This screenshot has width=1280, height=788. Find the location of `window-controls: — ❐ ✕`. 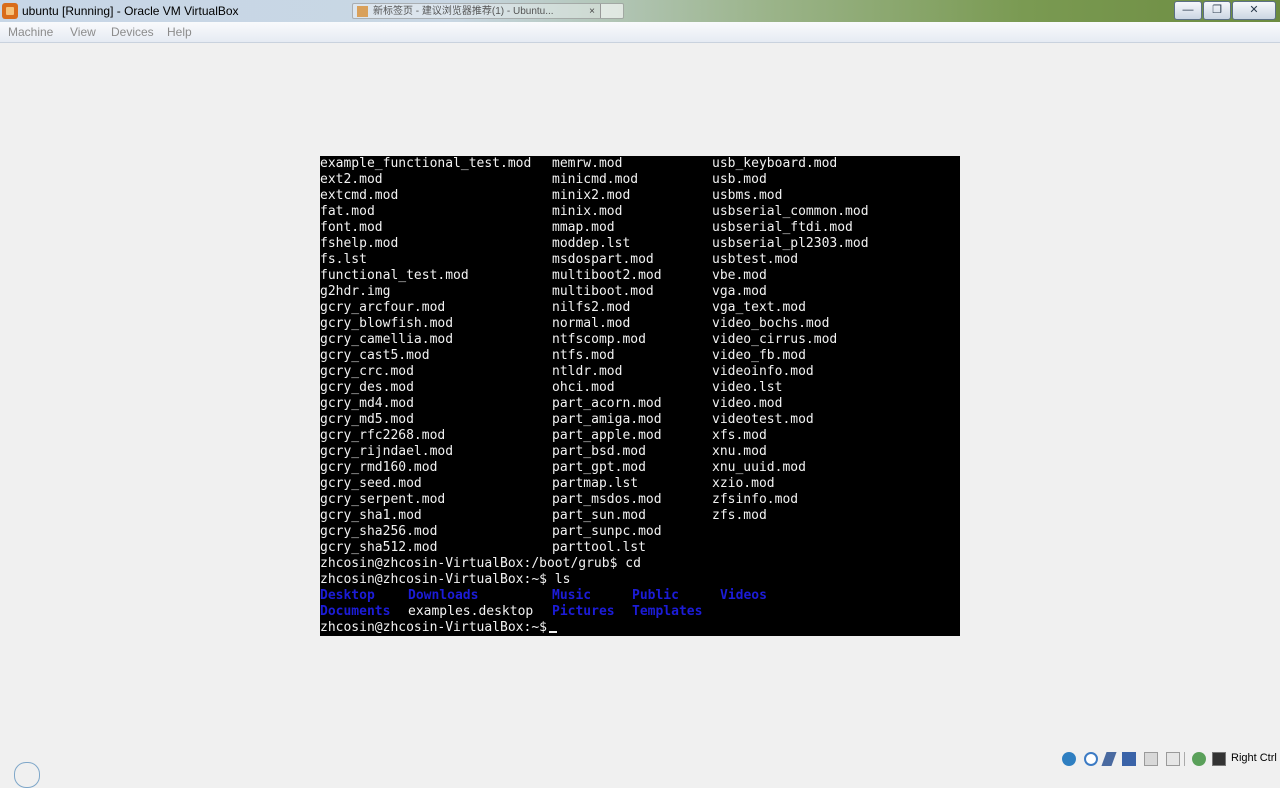

window-controls: — ❐ ✕ is located at coordinates (1224, 10).